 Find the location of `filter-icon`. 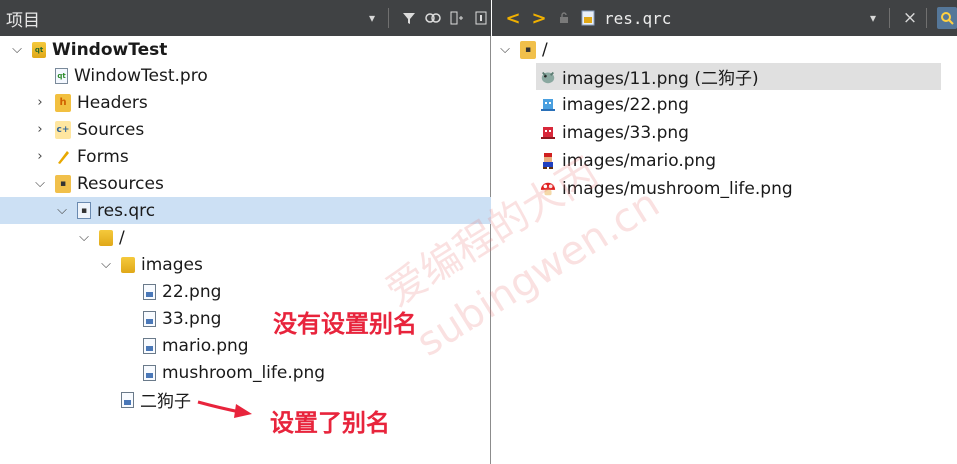

filter-icon is located at coordinates (409, 18).